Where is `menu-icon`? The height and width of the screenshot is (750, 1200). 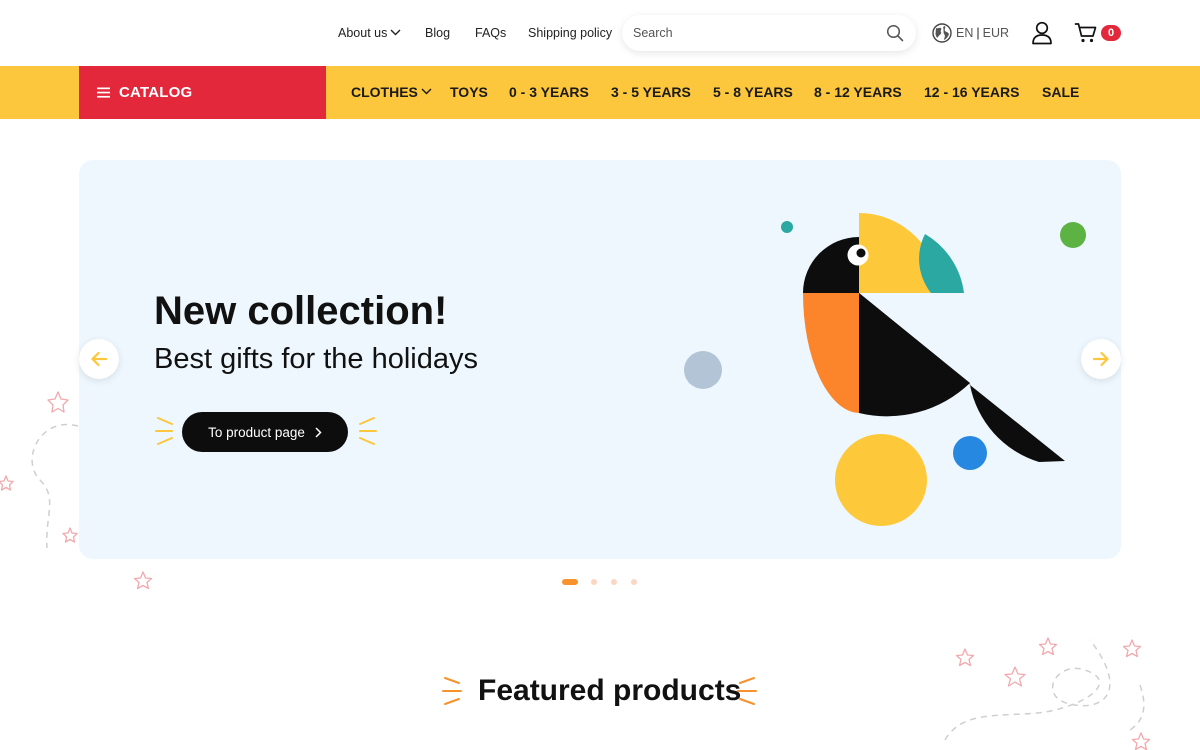 menu-icon is located at coordinates (103, 92).